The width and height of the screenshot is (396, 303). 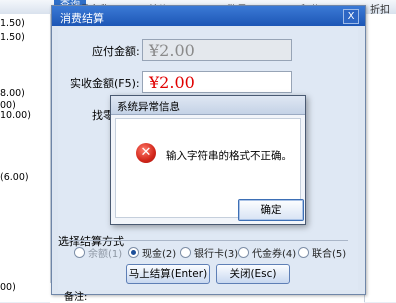 What do you see at coordinates (25, 158) in the screenshot?
I see `background-left-list: 1.50) 1.50) 8.00) 00) 10.00) (6.00) 00)` at bounding box center [25, 158].